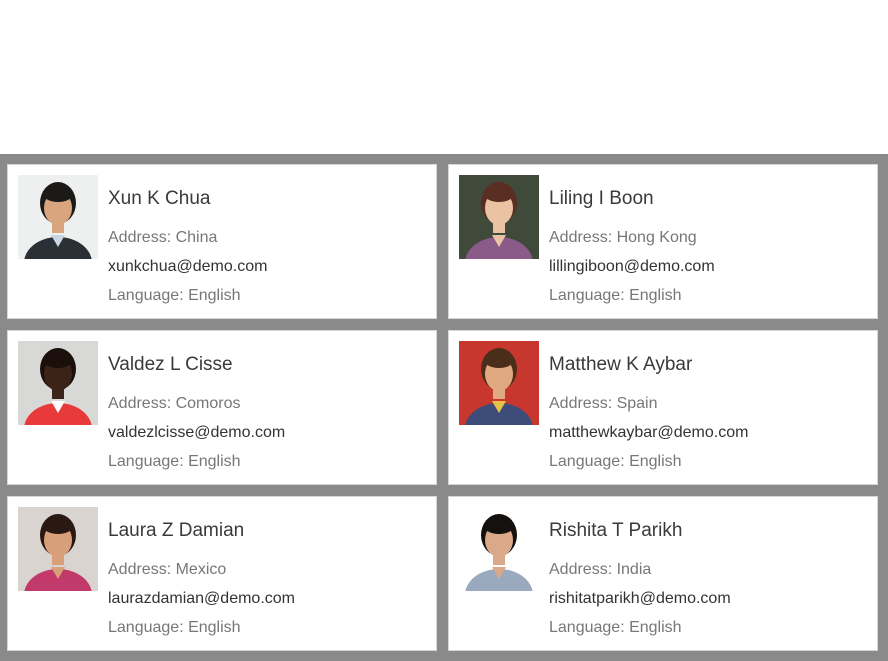  Describe the element at coordinates (603, 403) in the screenshot. I see `contact-address: Address: Spain` at that location.